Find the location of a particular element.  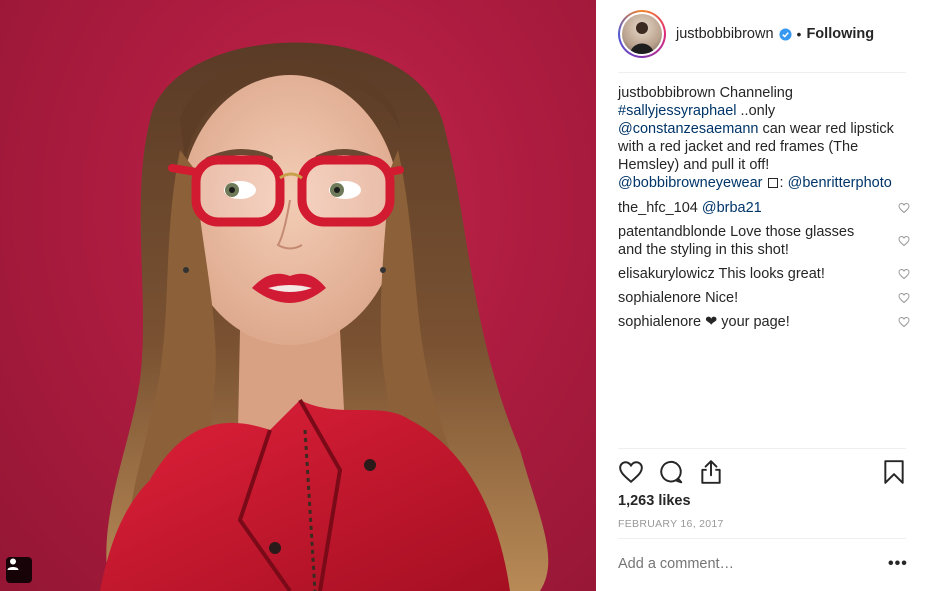

post-username: justbobbibrown is located at coordinates (725, 34).